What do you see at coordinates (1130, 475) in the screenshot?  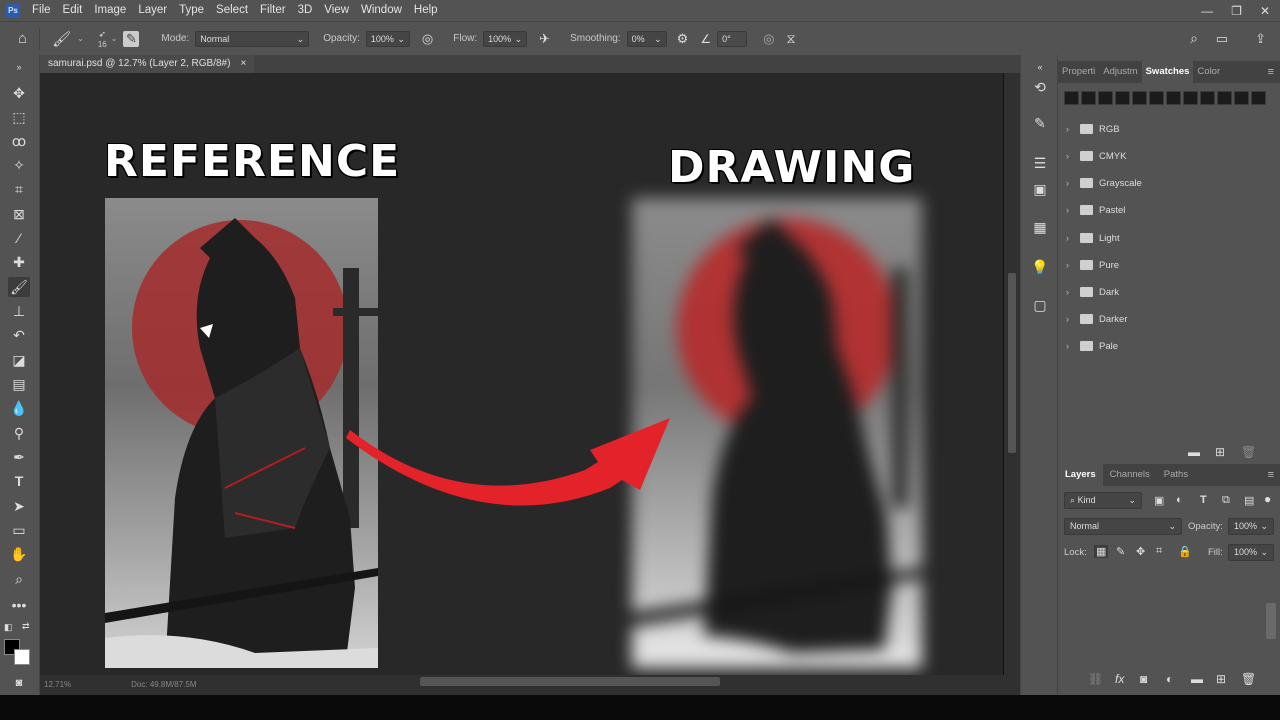 I see `tab-channels: Channels` at bounding box center [1130, 475].